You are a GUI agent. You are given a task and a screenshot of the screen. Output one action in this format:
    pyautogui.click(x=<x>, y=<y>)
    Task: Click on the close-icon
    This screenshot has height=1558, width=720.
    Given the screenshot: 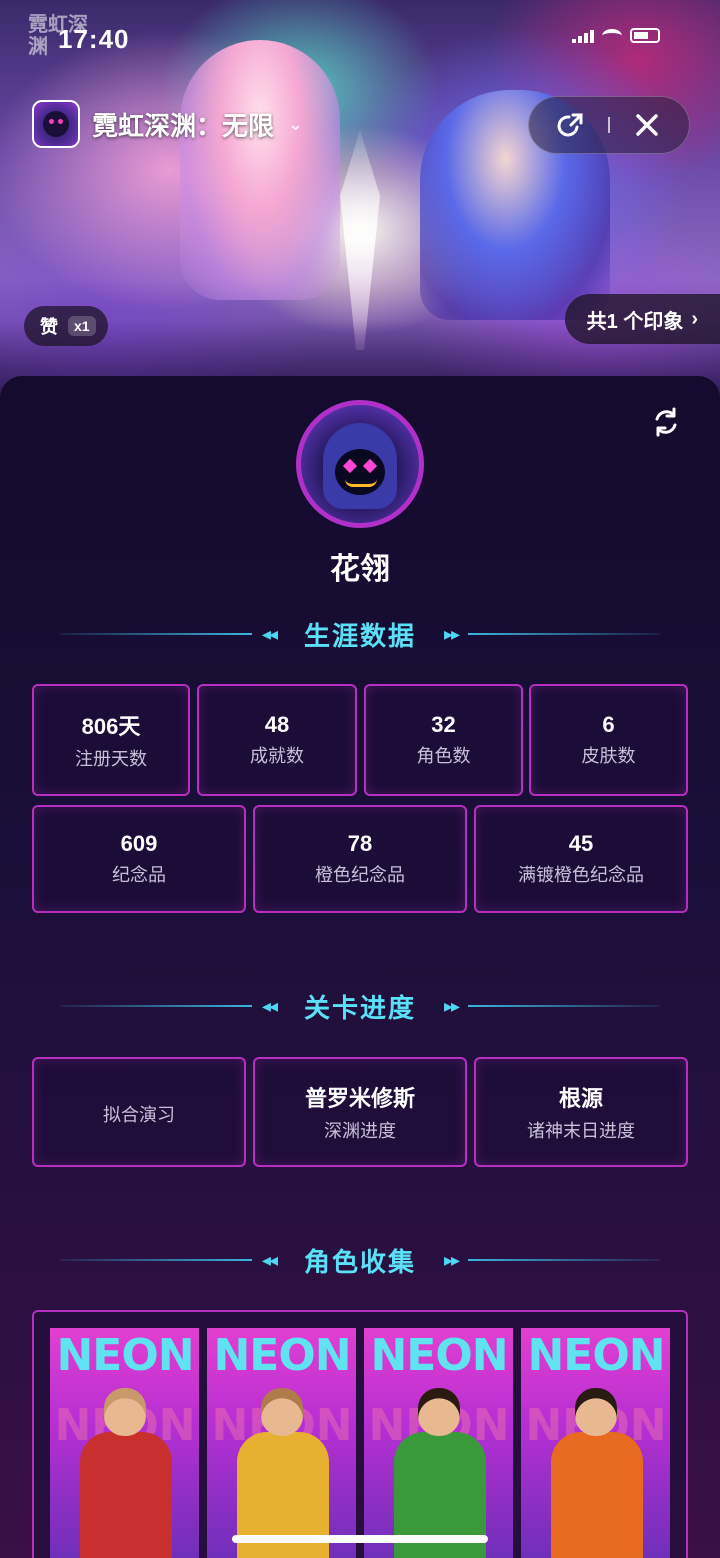 What is the action you would take?
    pyautogui.click(x=646, y=125)
    